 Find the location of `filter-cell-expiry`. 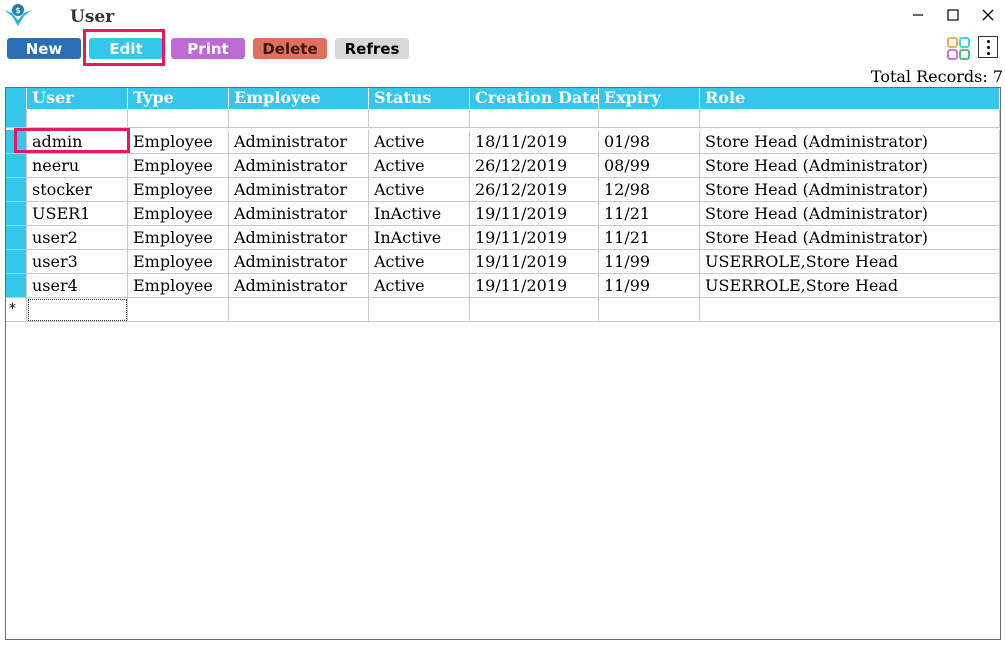

filter-cell-expiry is located at coordinates (649, 118).